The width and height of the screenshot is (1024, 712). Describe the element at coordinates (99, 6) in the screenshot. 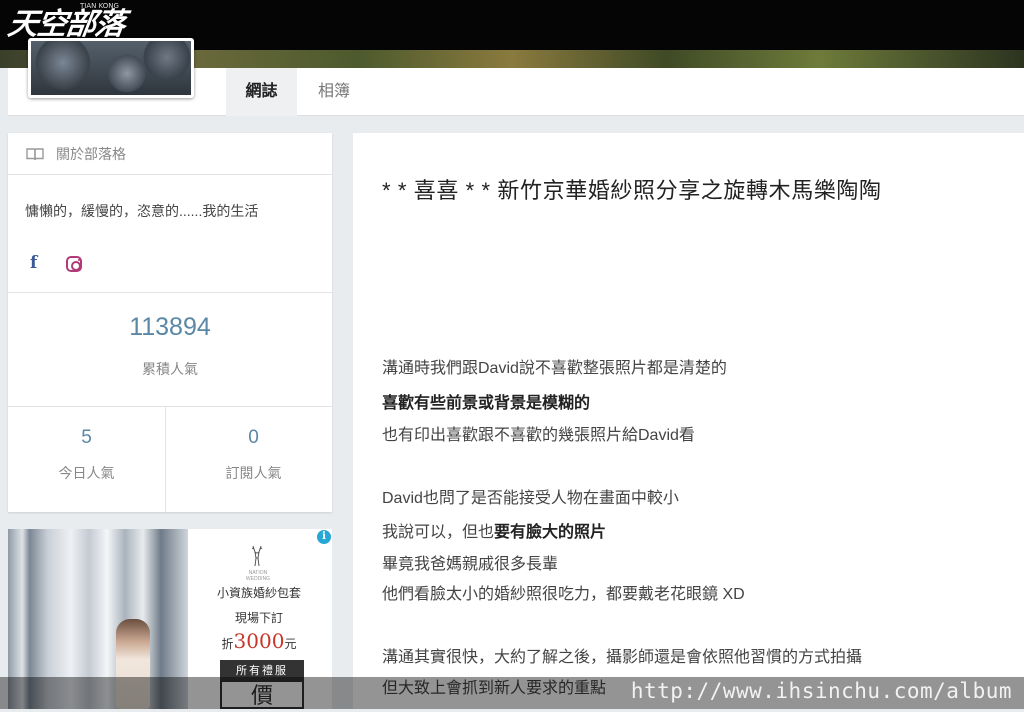

I see `logo-superscript: TIAN KONG` at that location.